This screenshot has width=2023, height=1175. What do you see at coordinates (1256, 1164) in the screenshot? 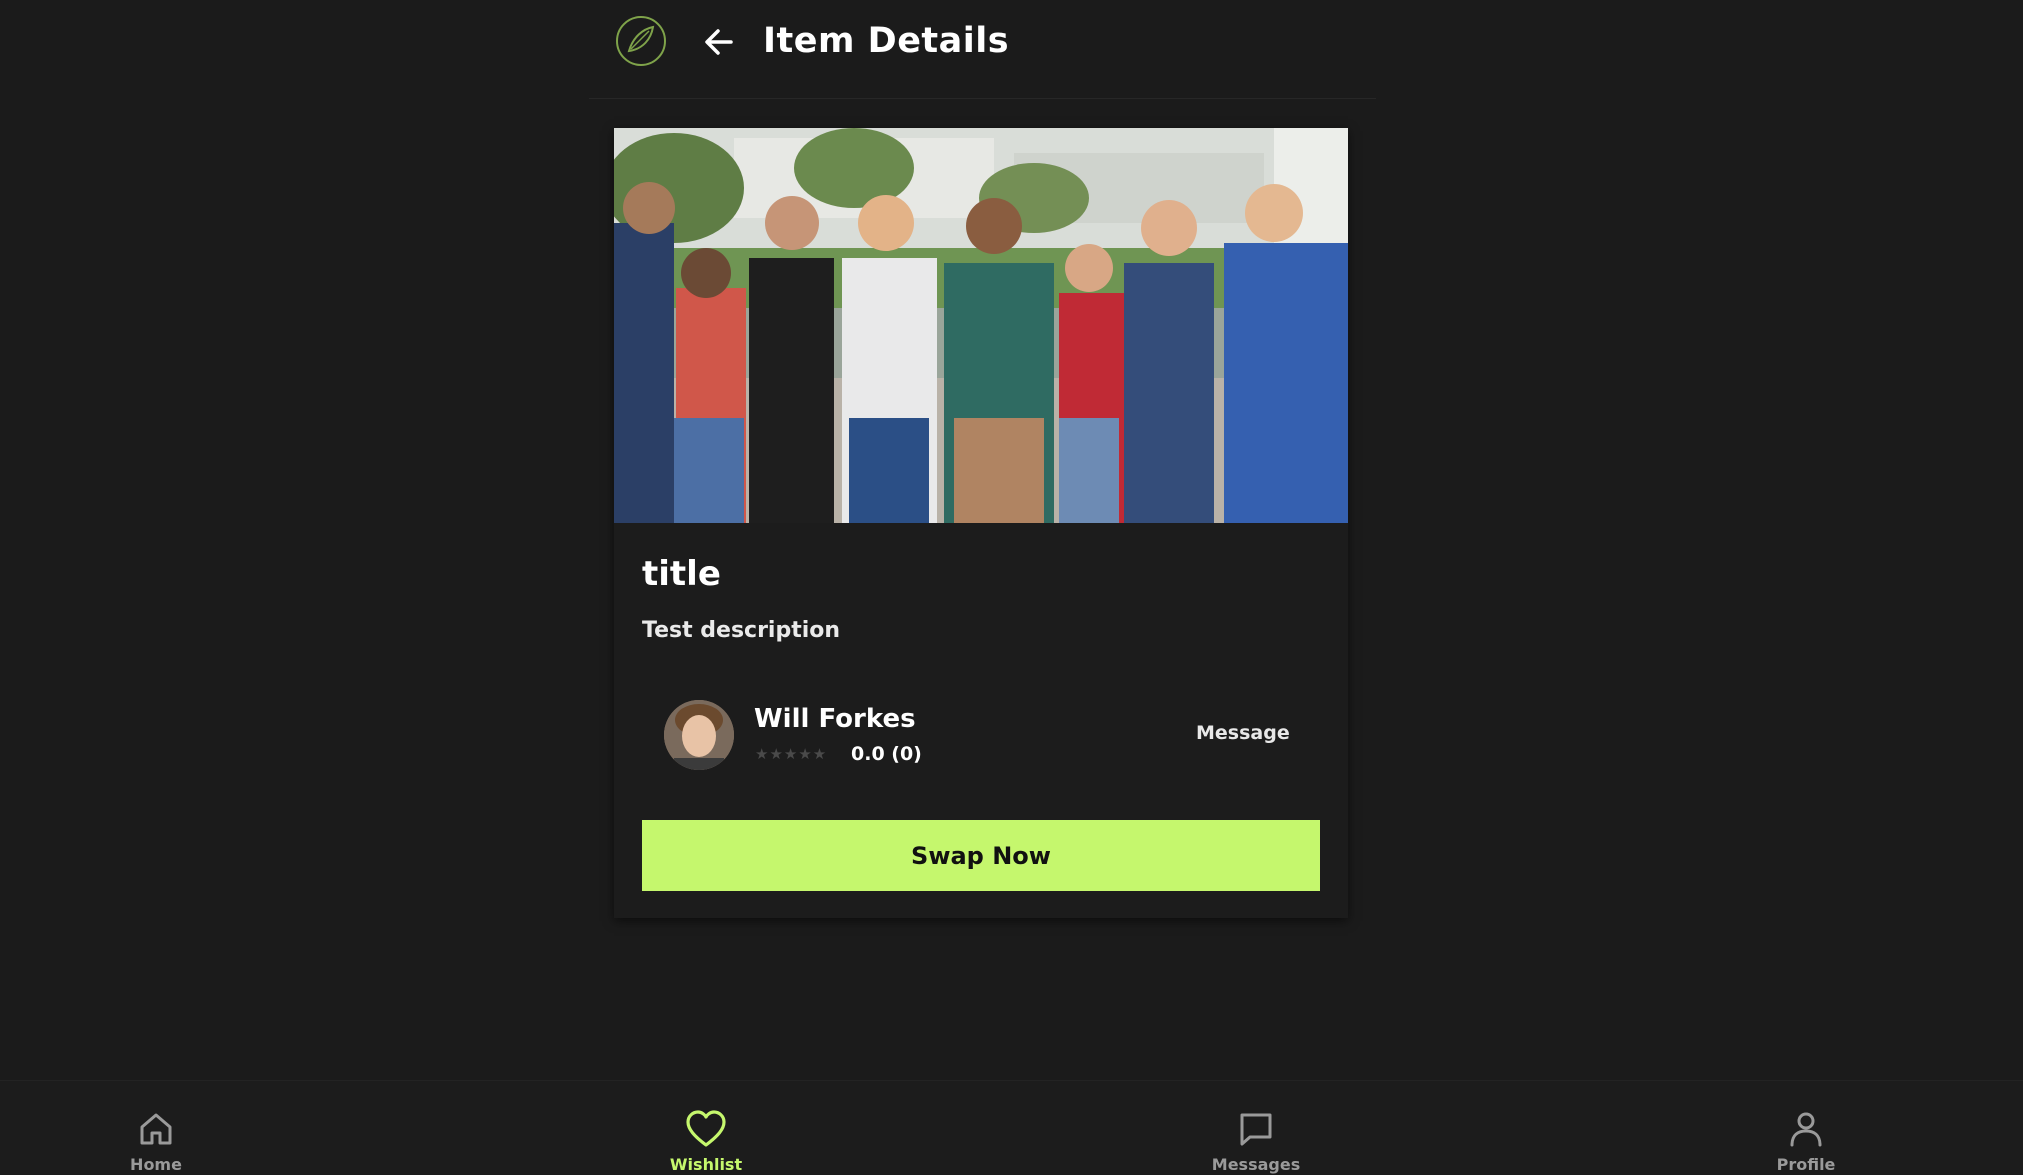
I see `nav-label-messages: Messages` at bounding box center [1256, 1164].